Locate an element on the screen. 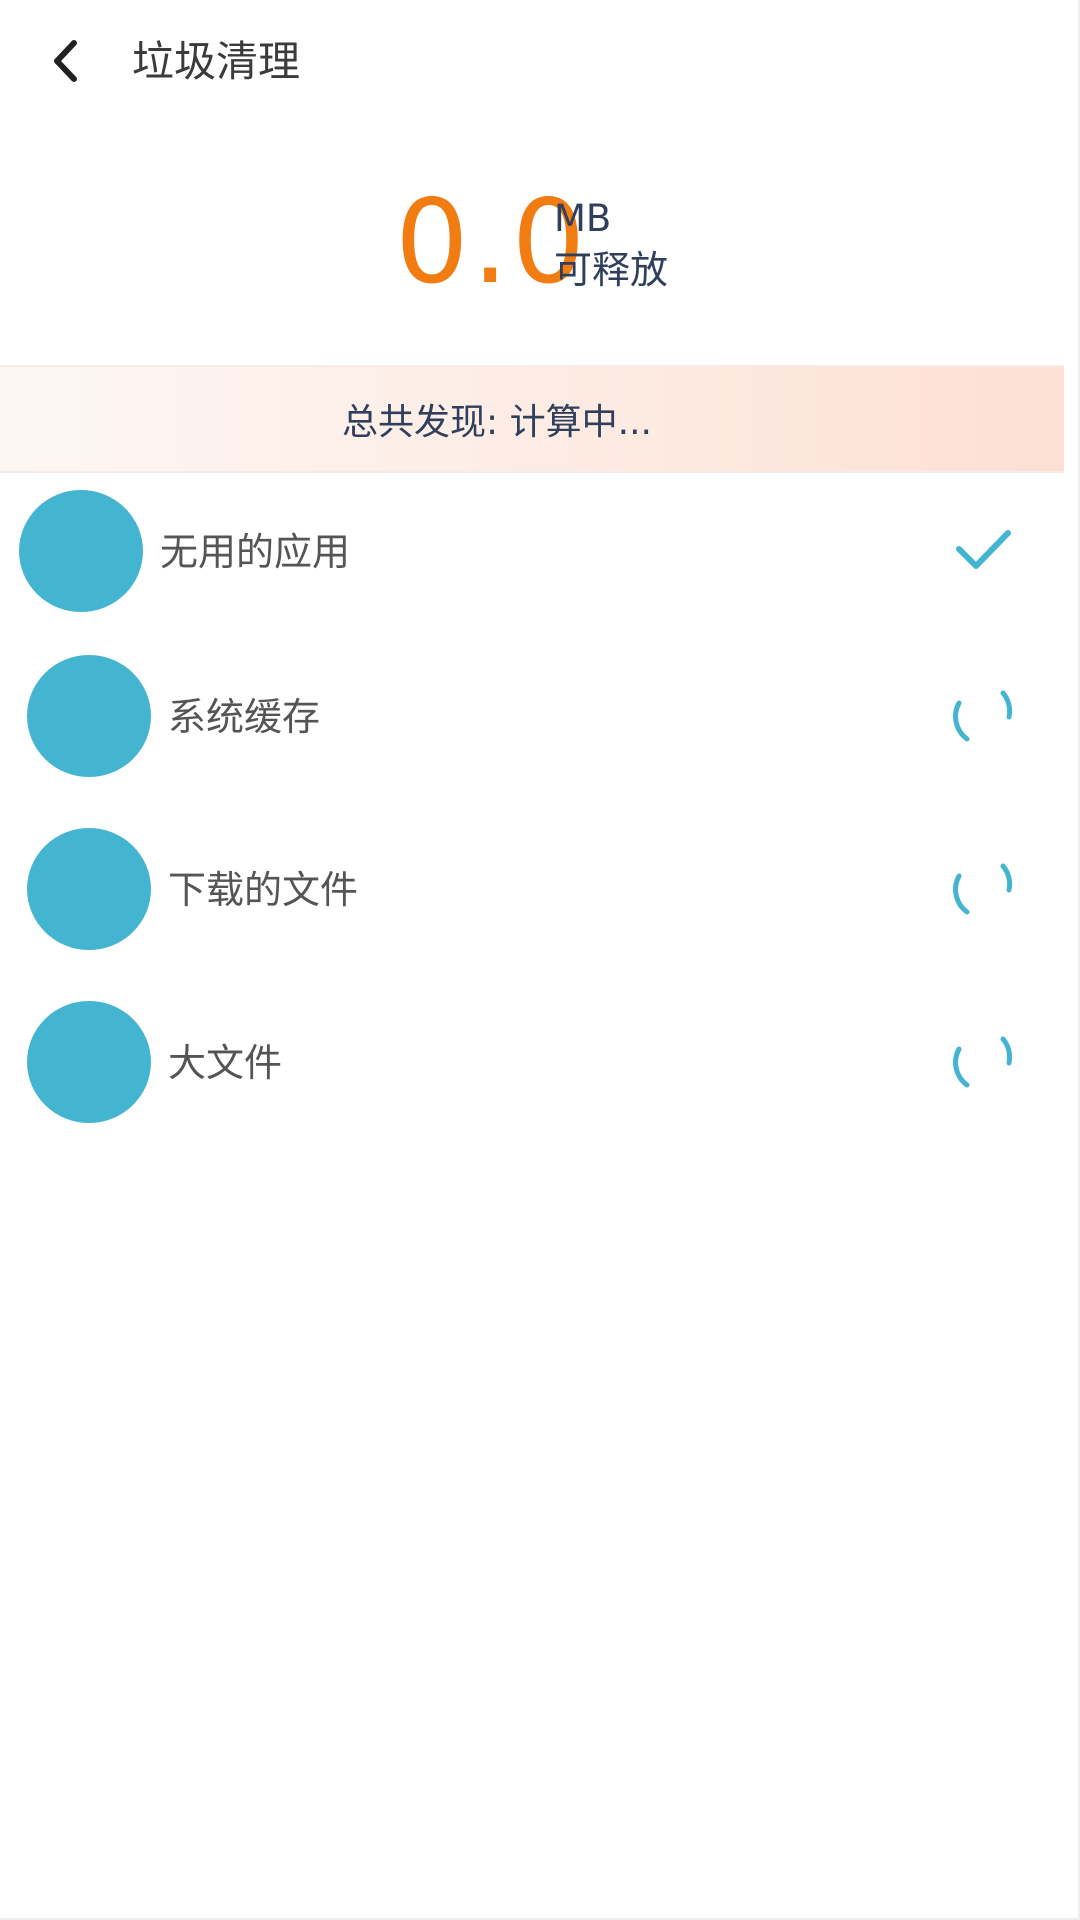 Image resolution: width=1080 pixels, height=1920 pixels. releasable-size-summary: 0.0 MB 可释放 is located at coordinates (540, 245).